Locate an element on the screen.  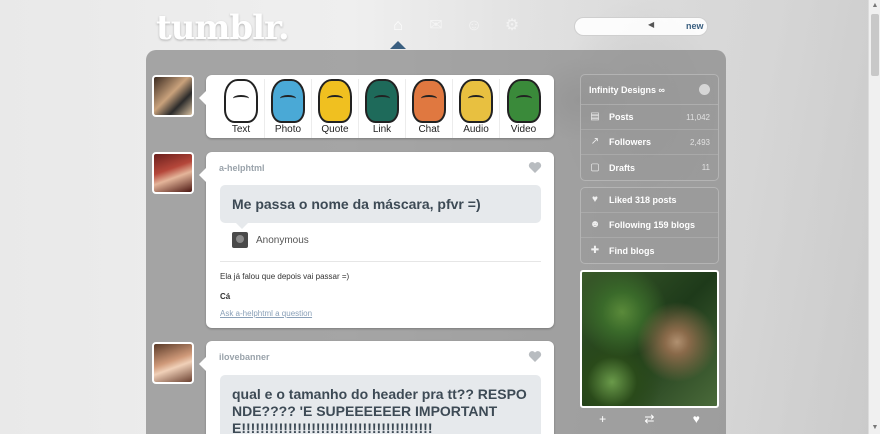
tumblr-logo: tumblr. is located at coordinates (223, 28).